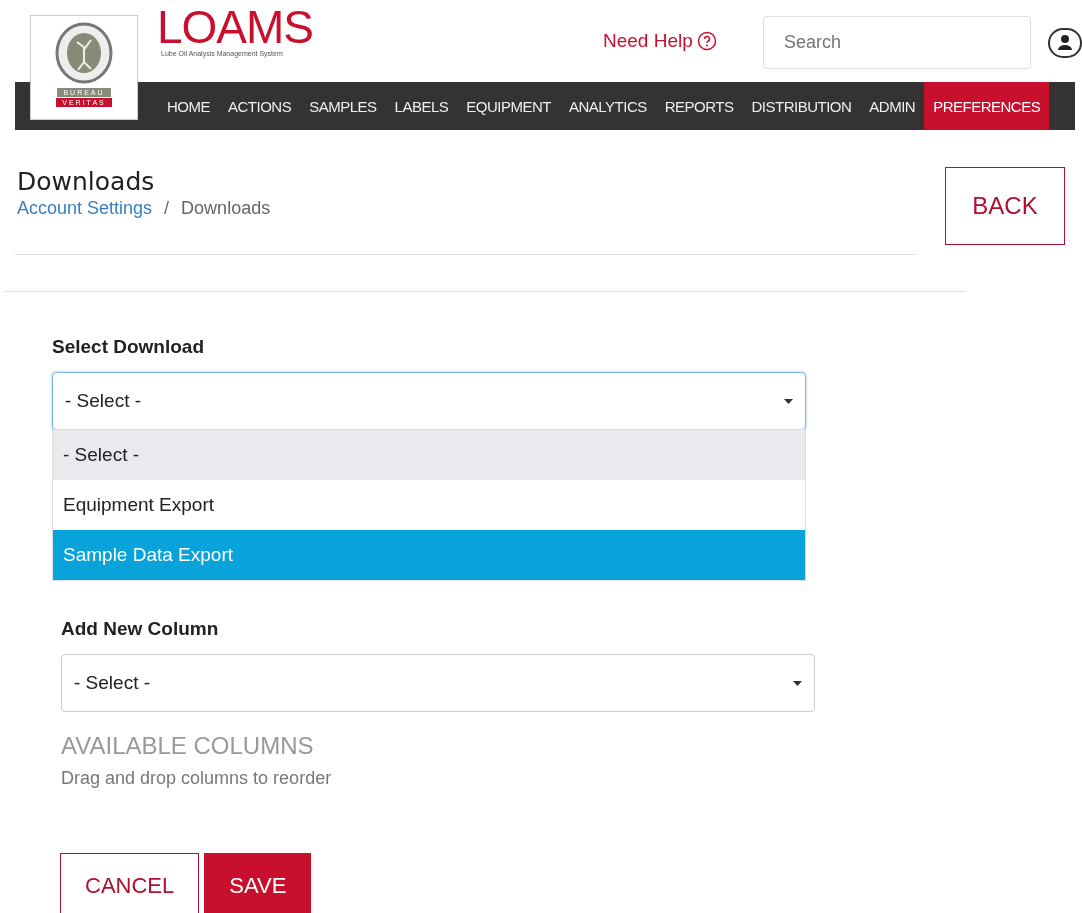 This screenshot has height=913, width=1082. What do you see at coordinates (892, 106) in the screenshot?
I see `nav-tab: ADMIN` at bounding box center [892, 106].